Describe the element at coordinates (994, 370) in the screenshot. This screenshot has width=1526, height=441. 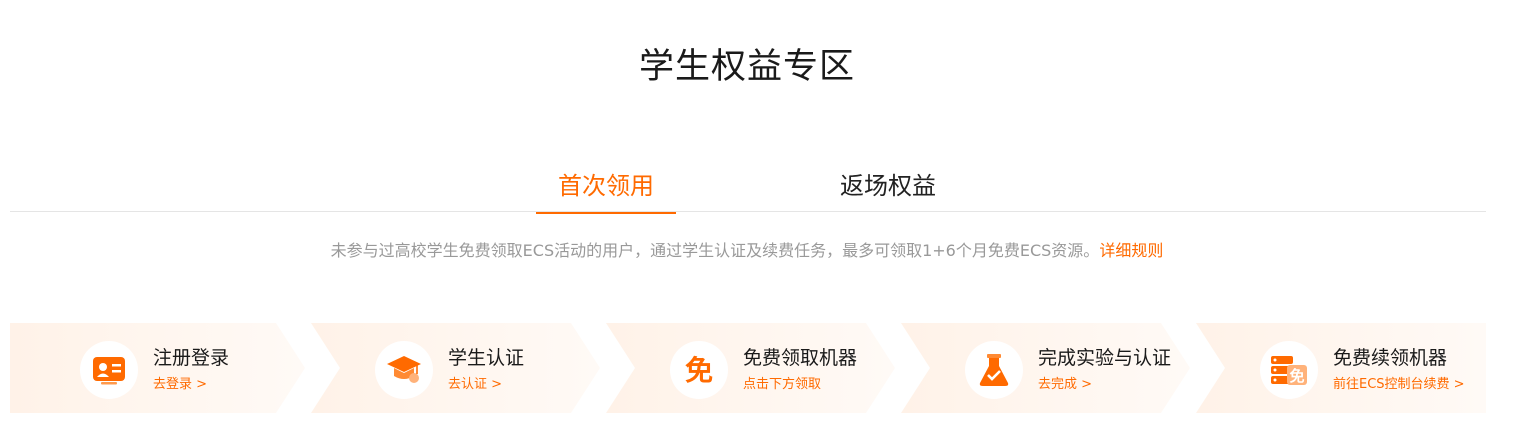
I see `flask-icon` at that location.